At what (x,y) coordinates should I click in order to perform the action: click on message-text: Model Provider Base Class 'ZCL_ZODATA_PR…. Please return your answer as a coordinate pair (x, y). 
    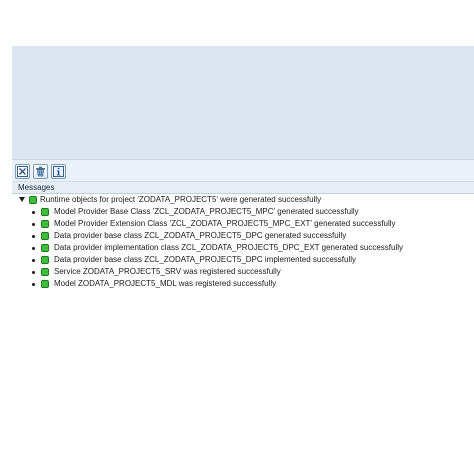
    Looking at the image, I should click on (206, 211).